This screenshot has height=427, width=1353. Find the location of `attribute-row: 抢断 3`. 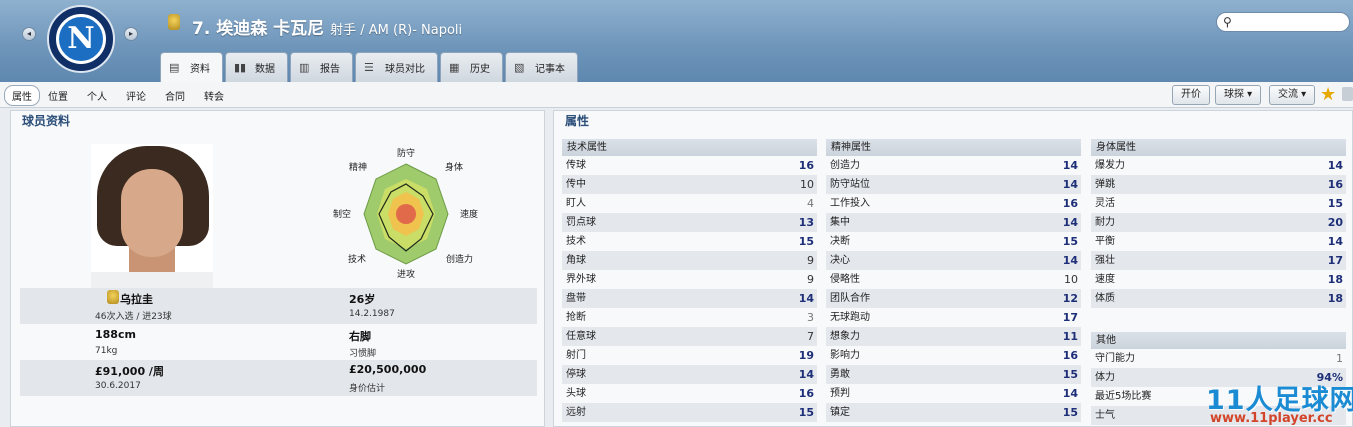

attribute-row: 抢断 3 is located at coordinates (689, 317).